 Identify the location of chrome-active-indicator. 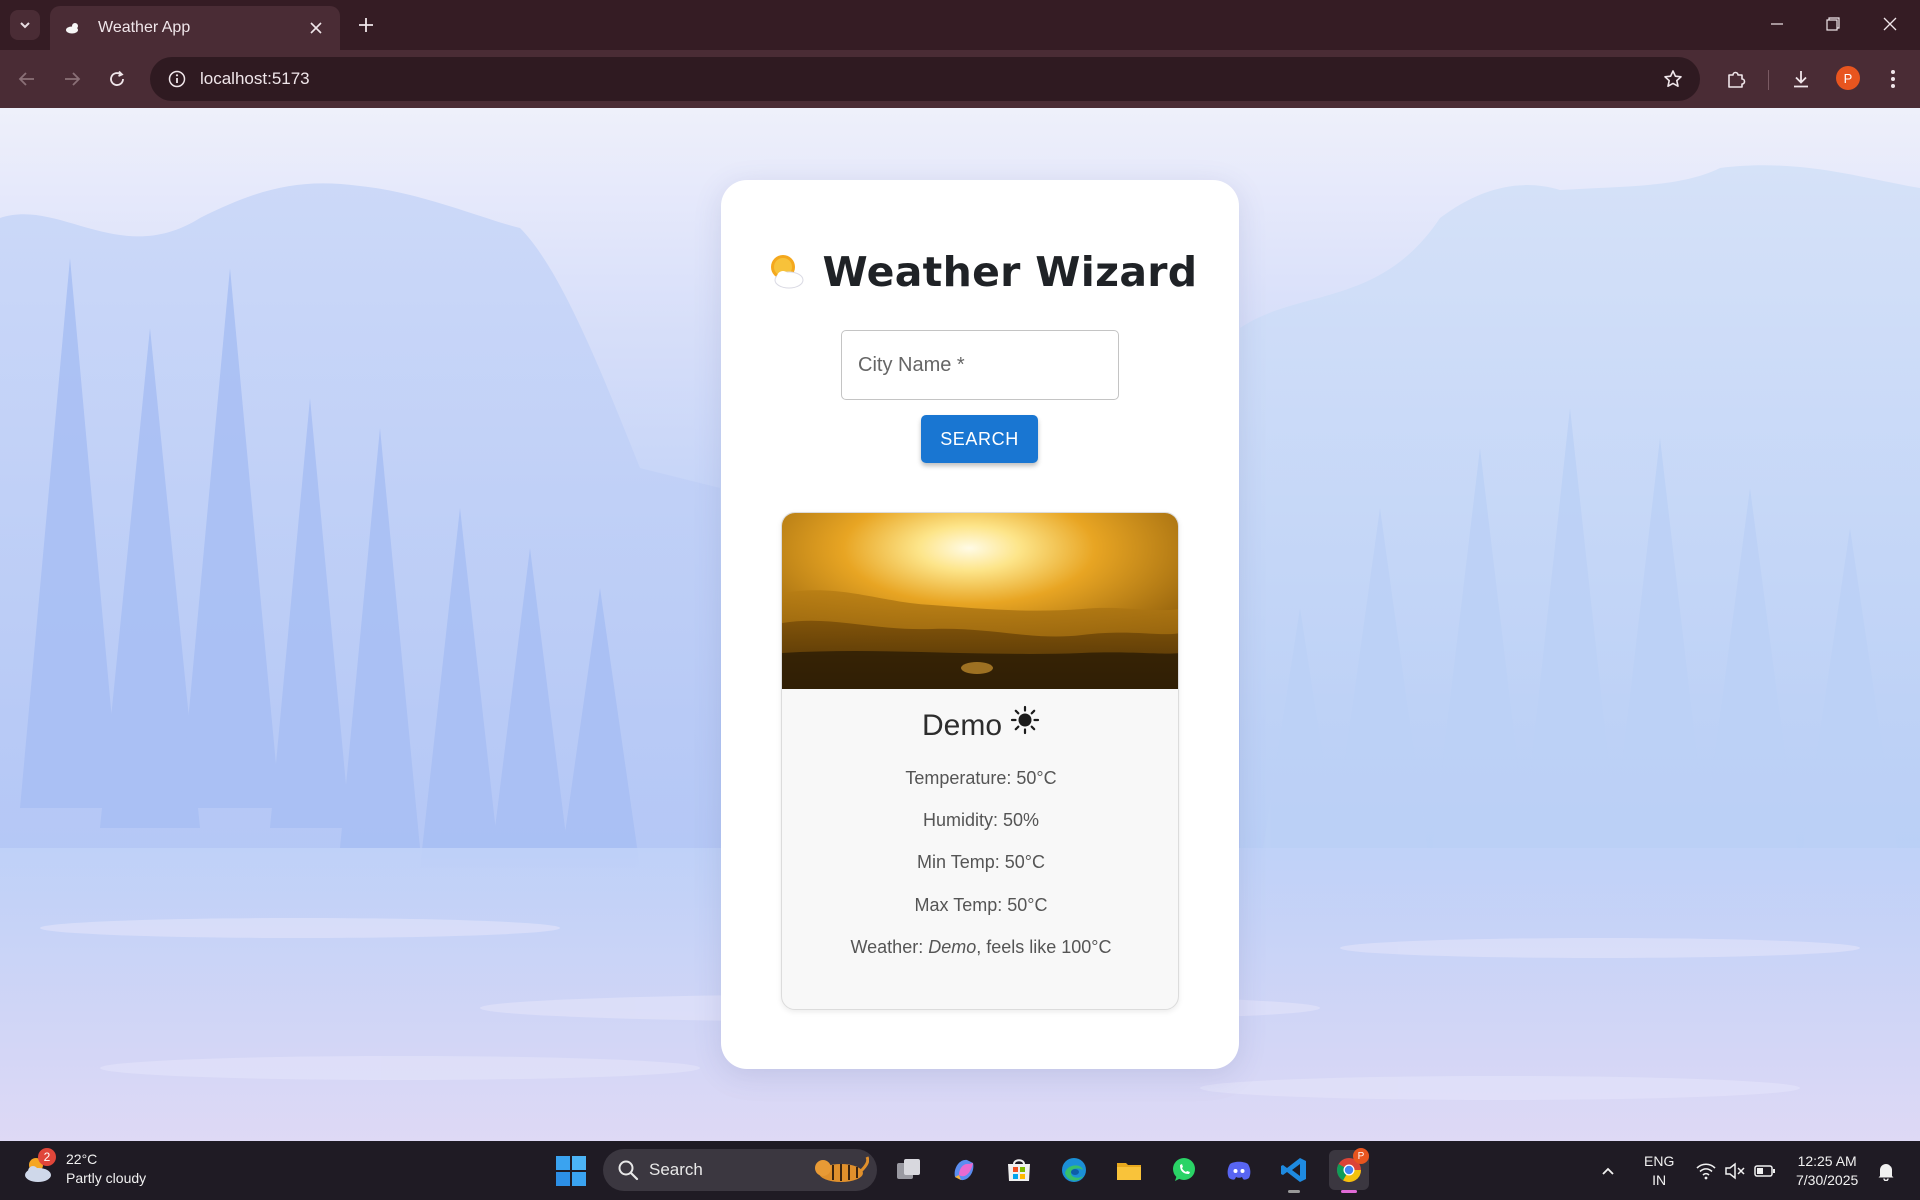
(1349, 1191).